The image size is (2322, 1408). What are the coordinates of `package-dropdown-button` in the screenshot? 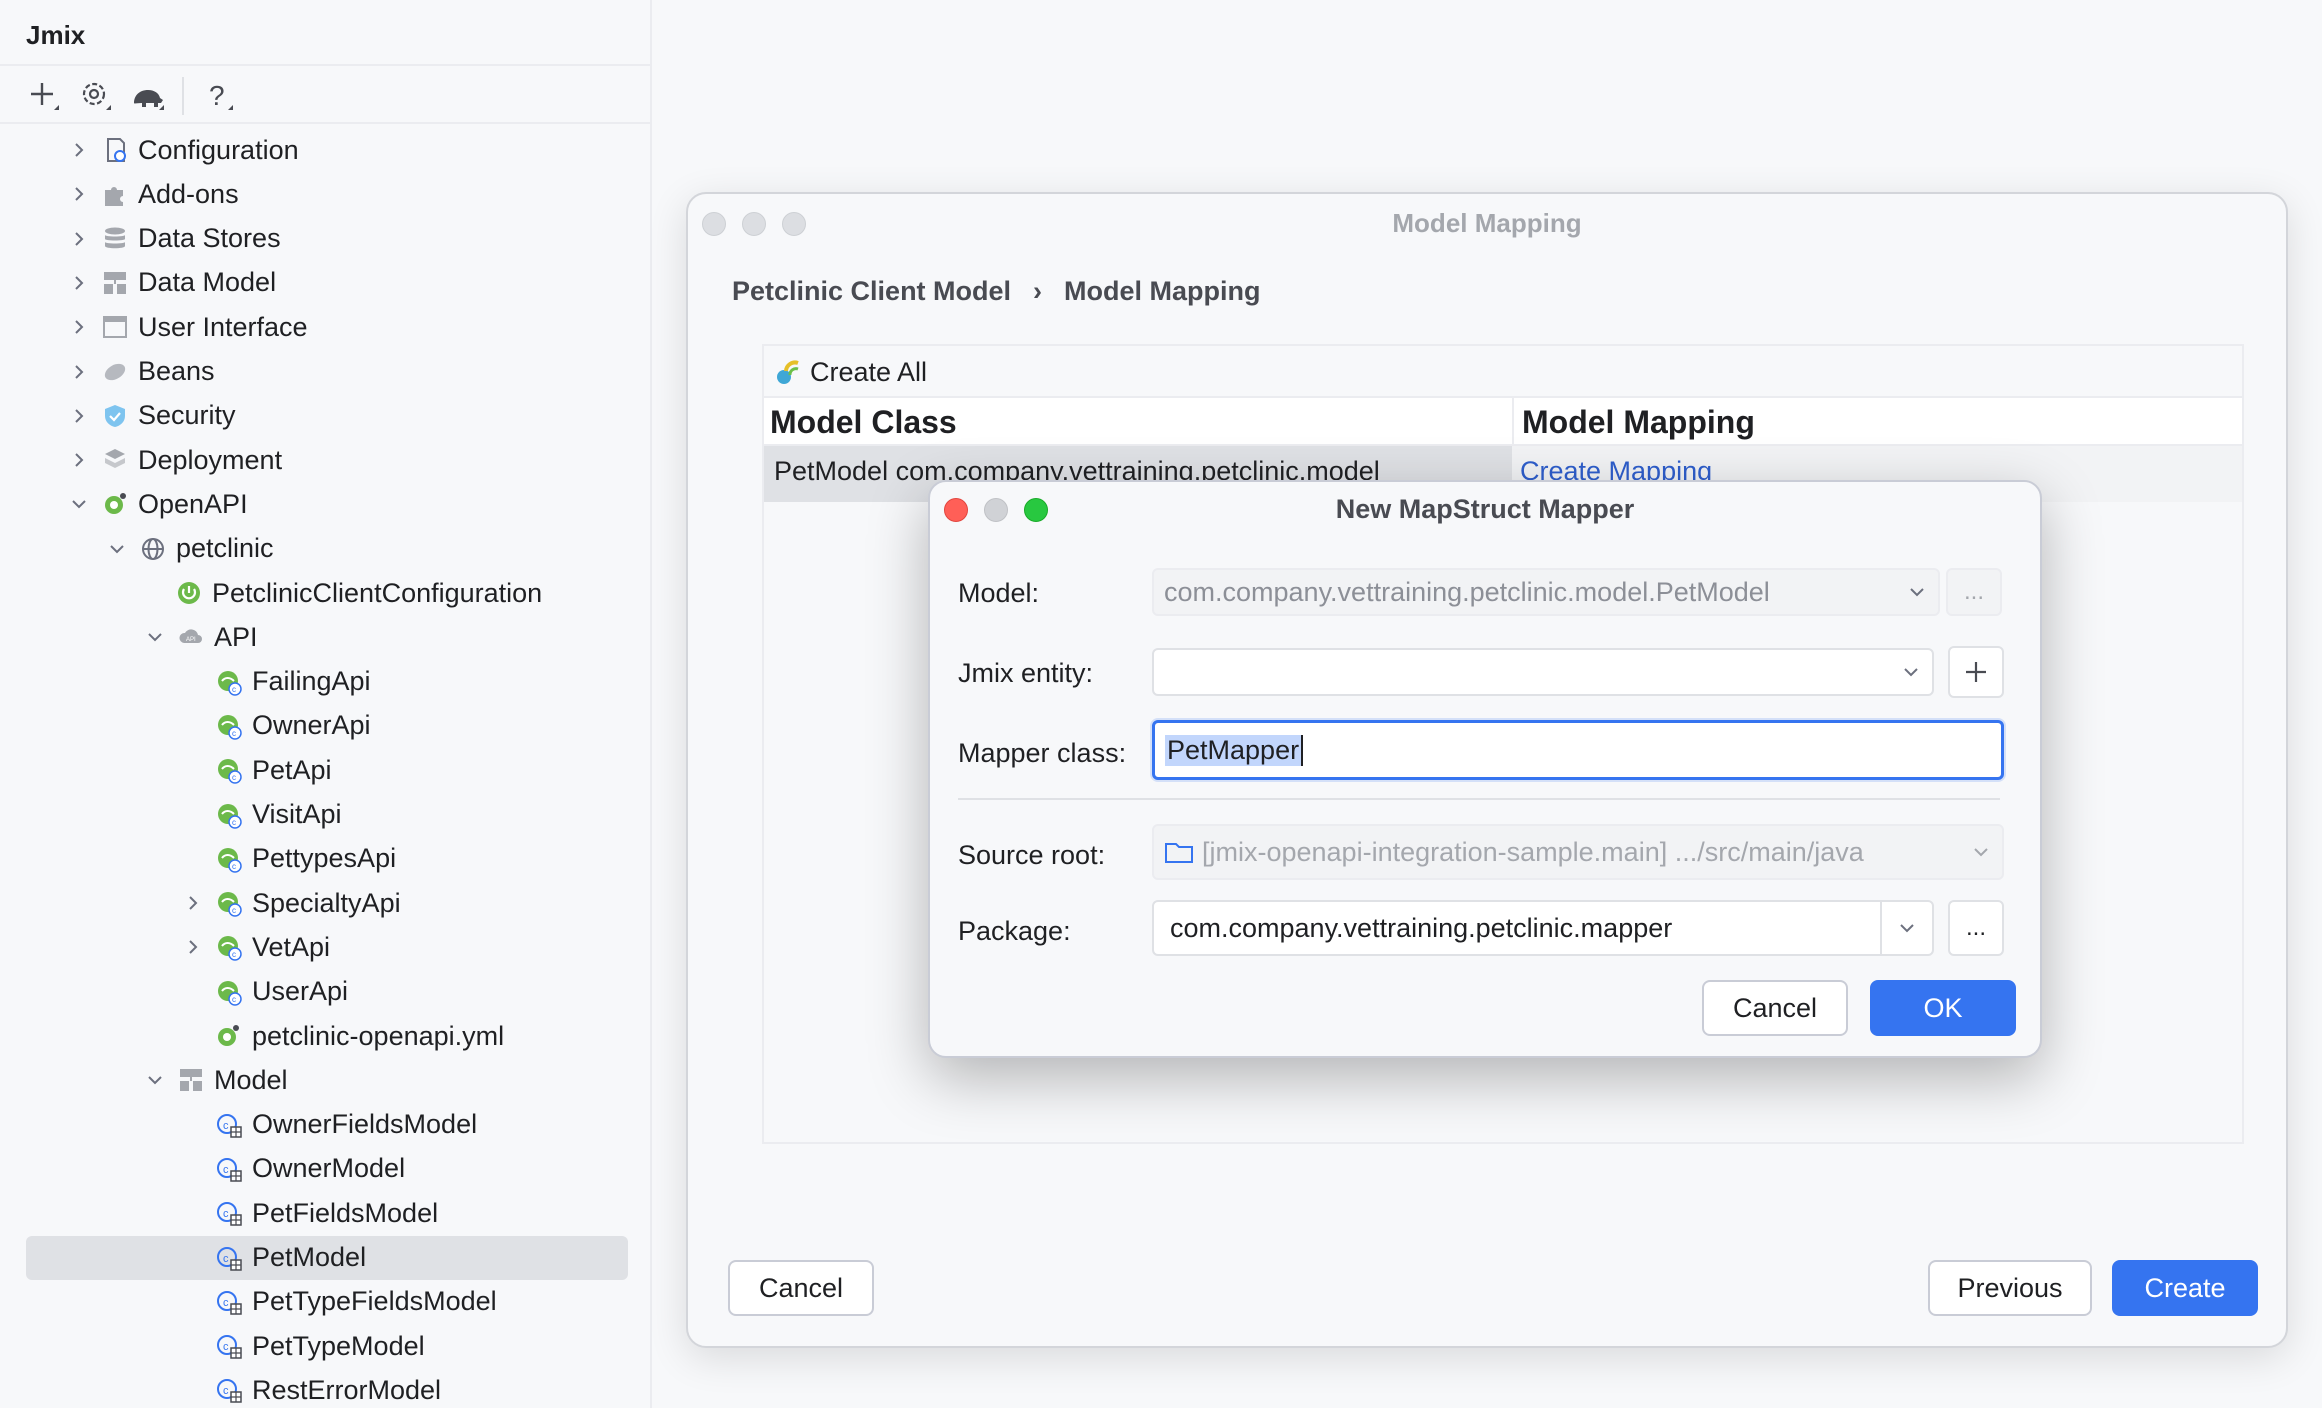 It's located at (1906, 928).